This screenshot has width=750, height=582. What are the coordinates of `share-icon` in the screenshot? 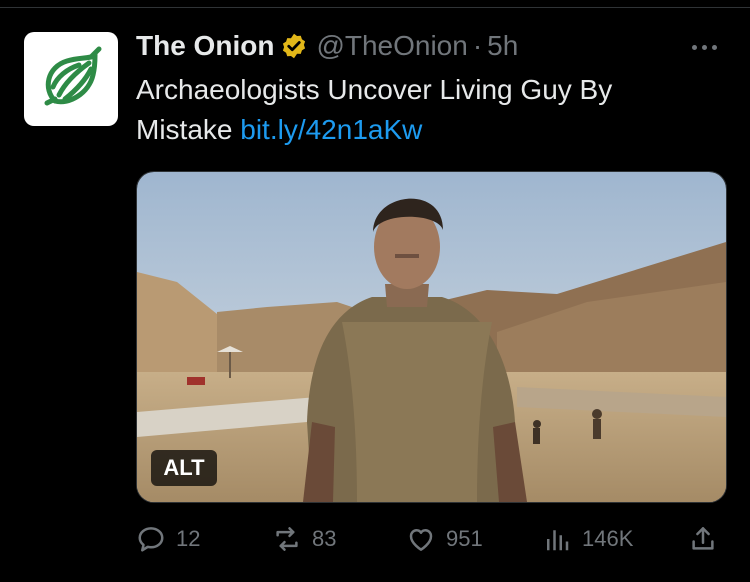 It's located at (703, 538).